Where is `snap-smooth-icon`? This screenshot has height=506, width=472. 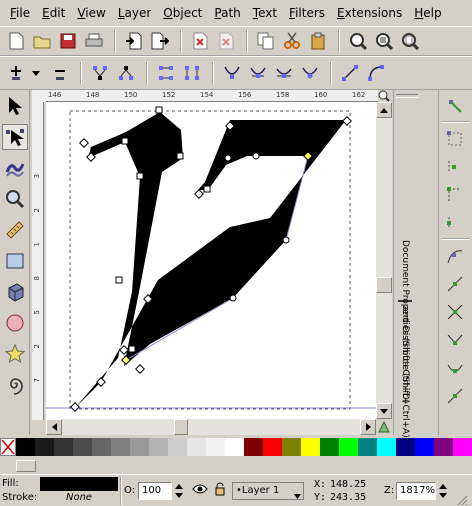
snap-smooth-icon is located at coordinates (455, 368).